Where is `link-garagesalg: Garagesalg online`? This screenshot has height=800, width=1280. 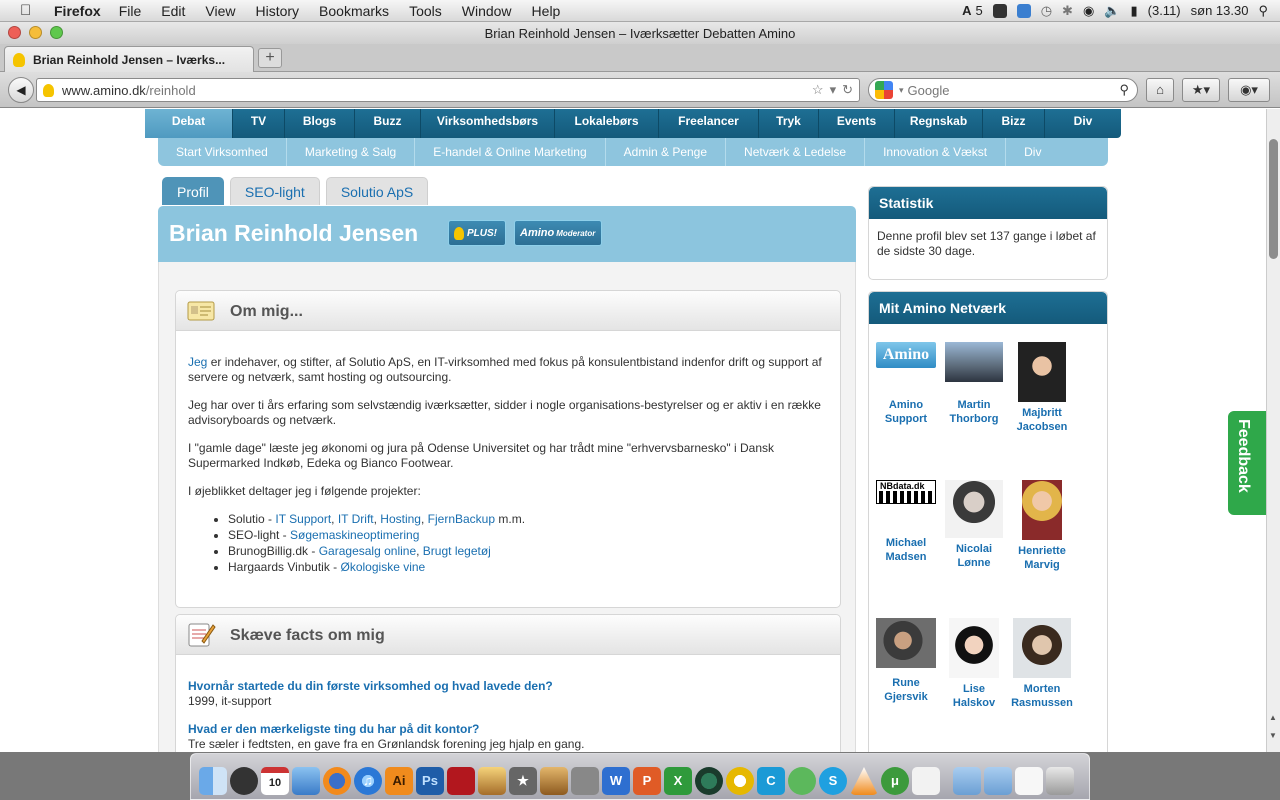
link-garagesalg: Garagesalg online is located at coordinates (367, 551).